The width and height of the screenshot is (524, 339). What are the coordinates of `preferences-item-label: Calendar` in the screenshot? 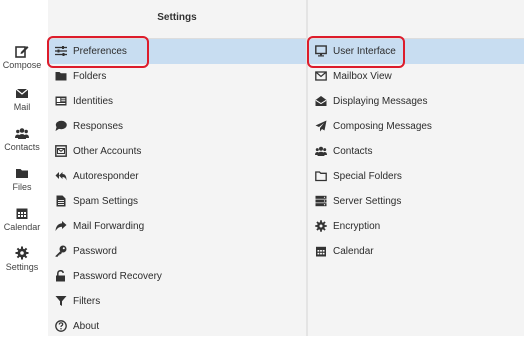 It's located at (353, 251).